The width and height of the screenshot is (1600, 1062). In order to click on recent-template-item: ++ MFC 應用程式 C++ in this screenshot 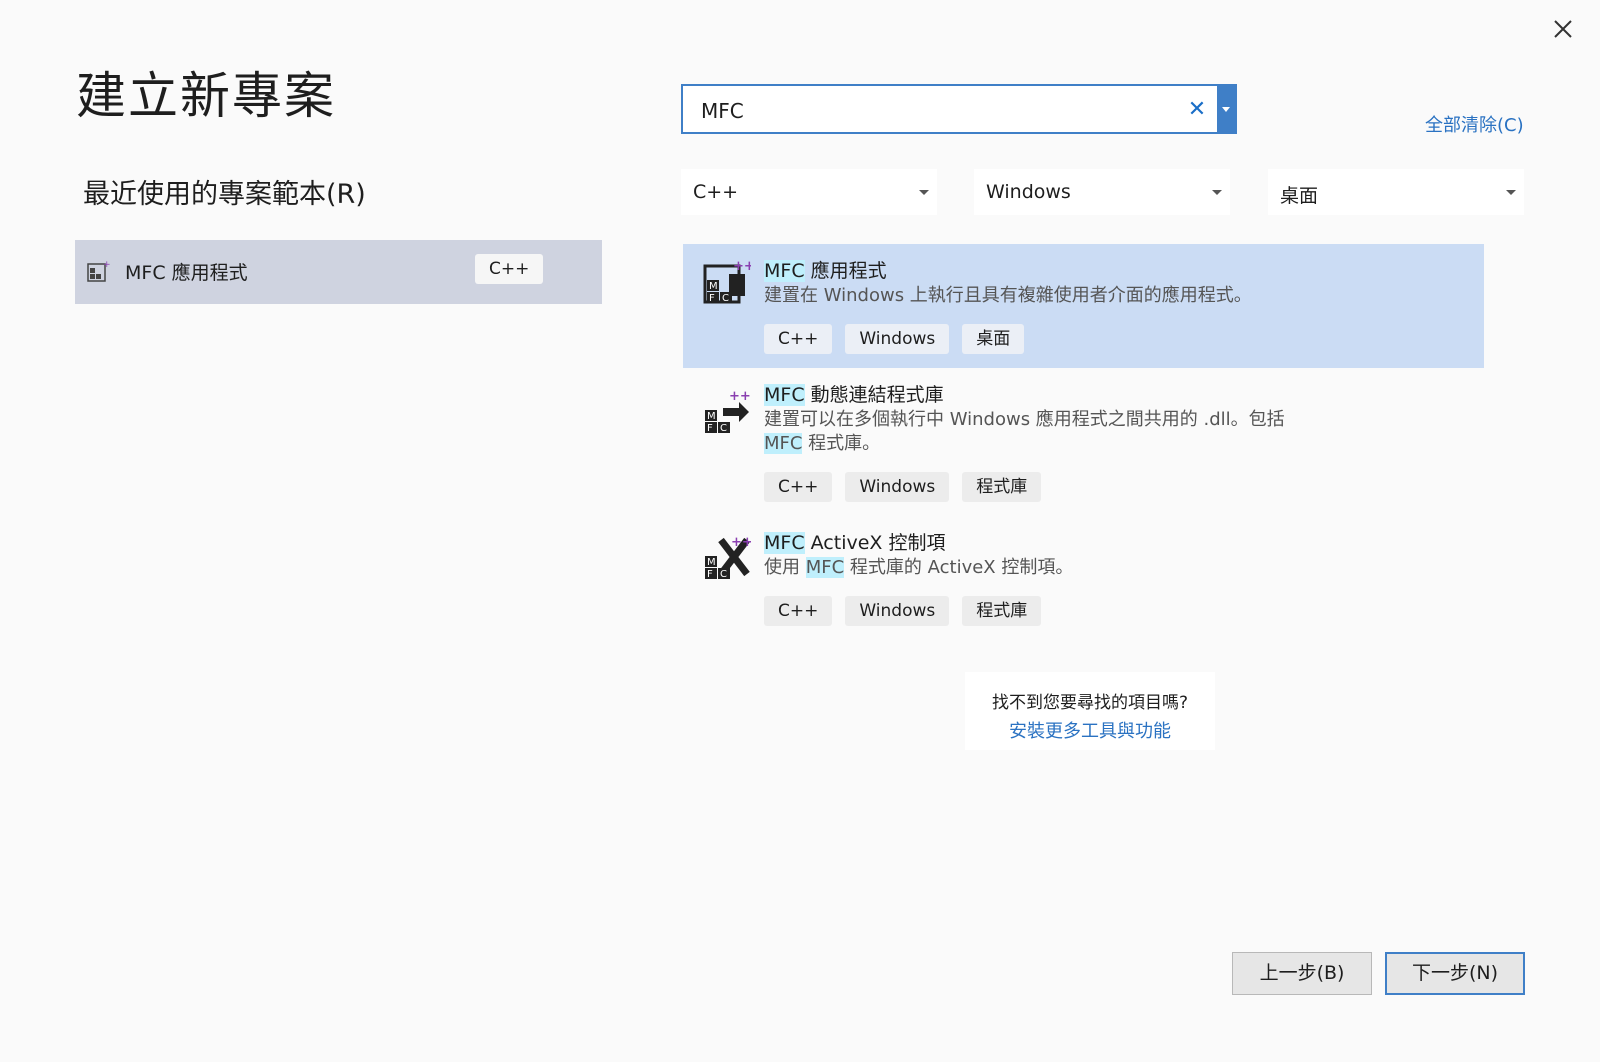, I will do `click(338, 272)`.